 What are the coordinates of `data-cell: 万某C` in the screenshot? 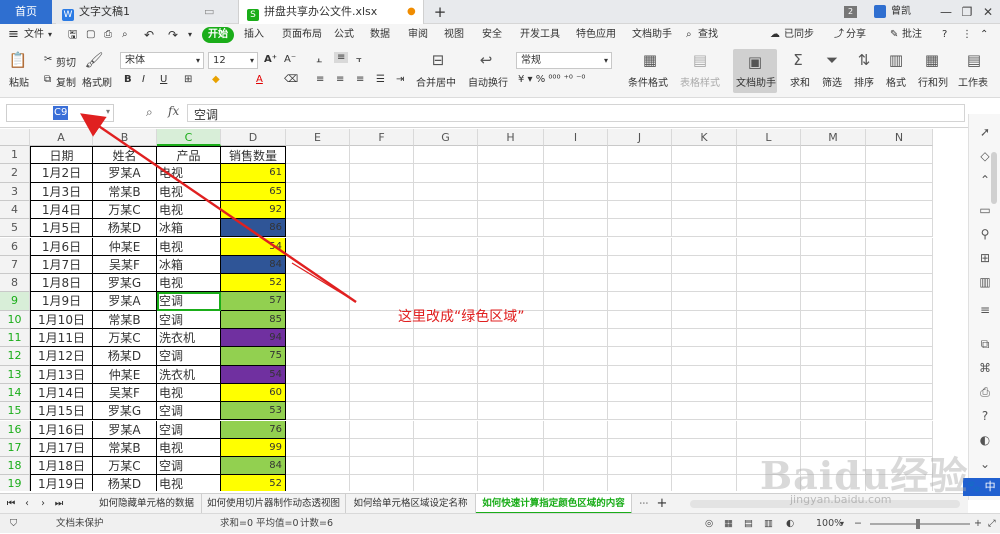 It's located at (125, 210).